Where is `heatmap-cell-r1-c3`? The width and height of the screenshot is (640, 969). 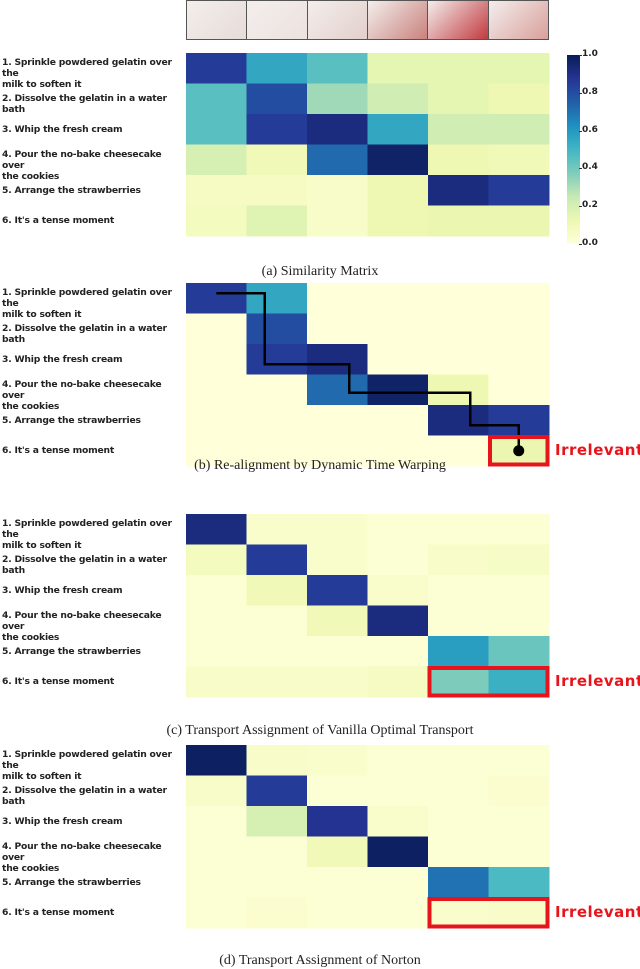 heatmap-cell-r1-c3 is located at coordinates (337, 298).